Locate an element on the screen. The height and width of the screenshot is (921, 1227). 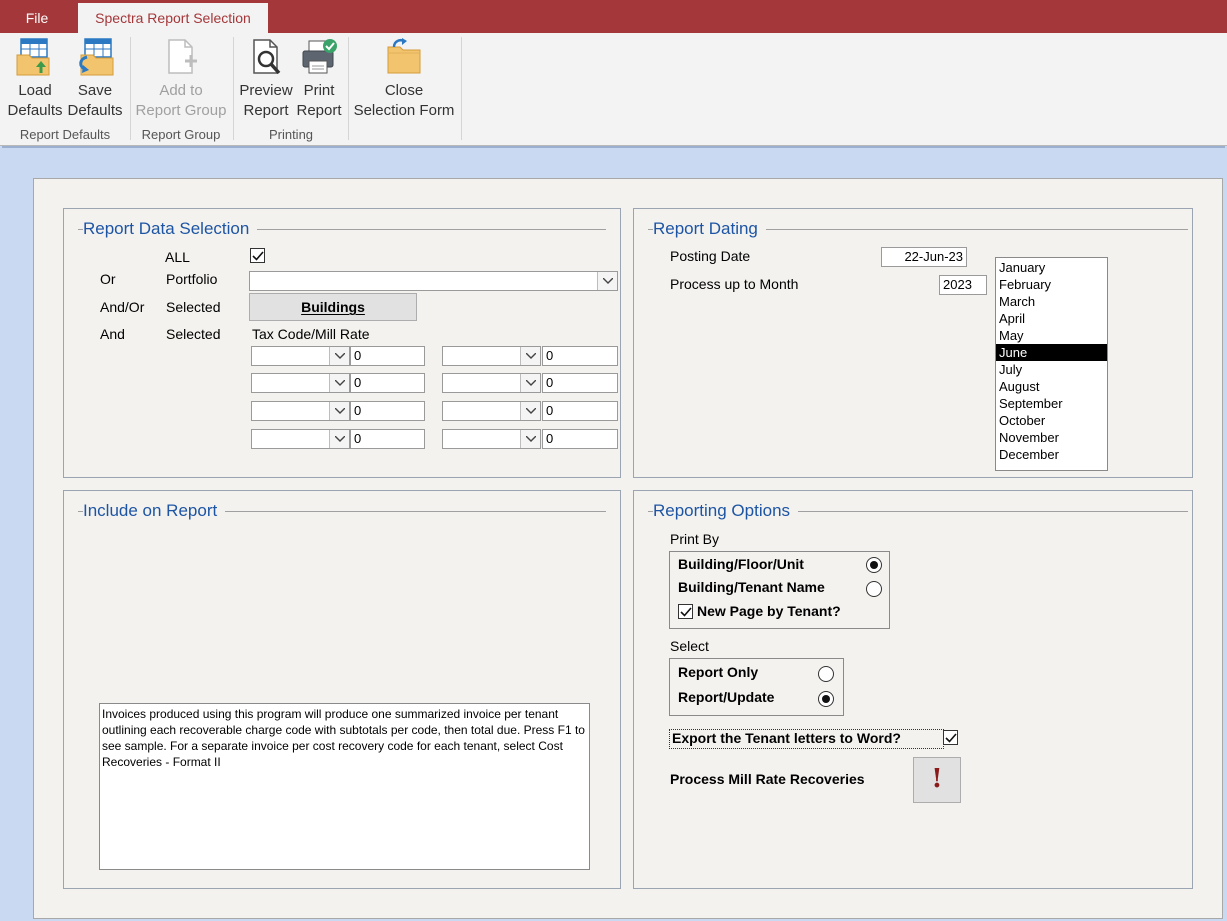
month-item-september: September is located at coordinates (1051, 403).